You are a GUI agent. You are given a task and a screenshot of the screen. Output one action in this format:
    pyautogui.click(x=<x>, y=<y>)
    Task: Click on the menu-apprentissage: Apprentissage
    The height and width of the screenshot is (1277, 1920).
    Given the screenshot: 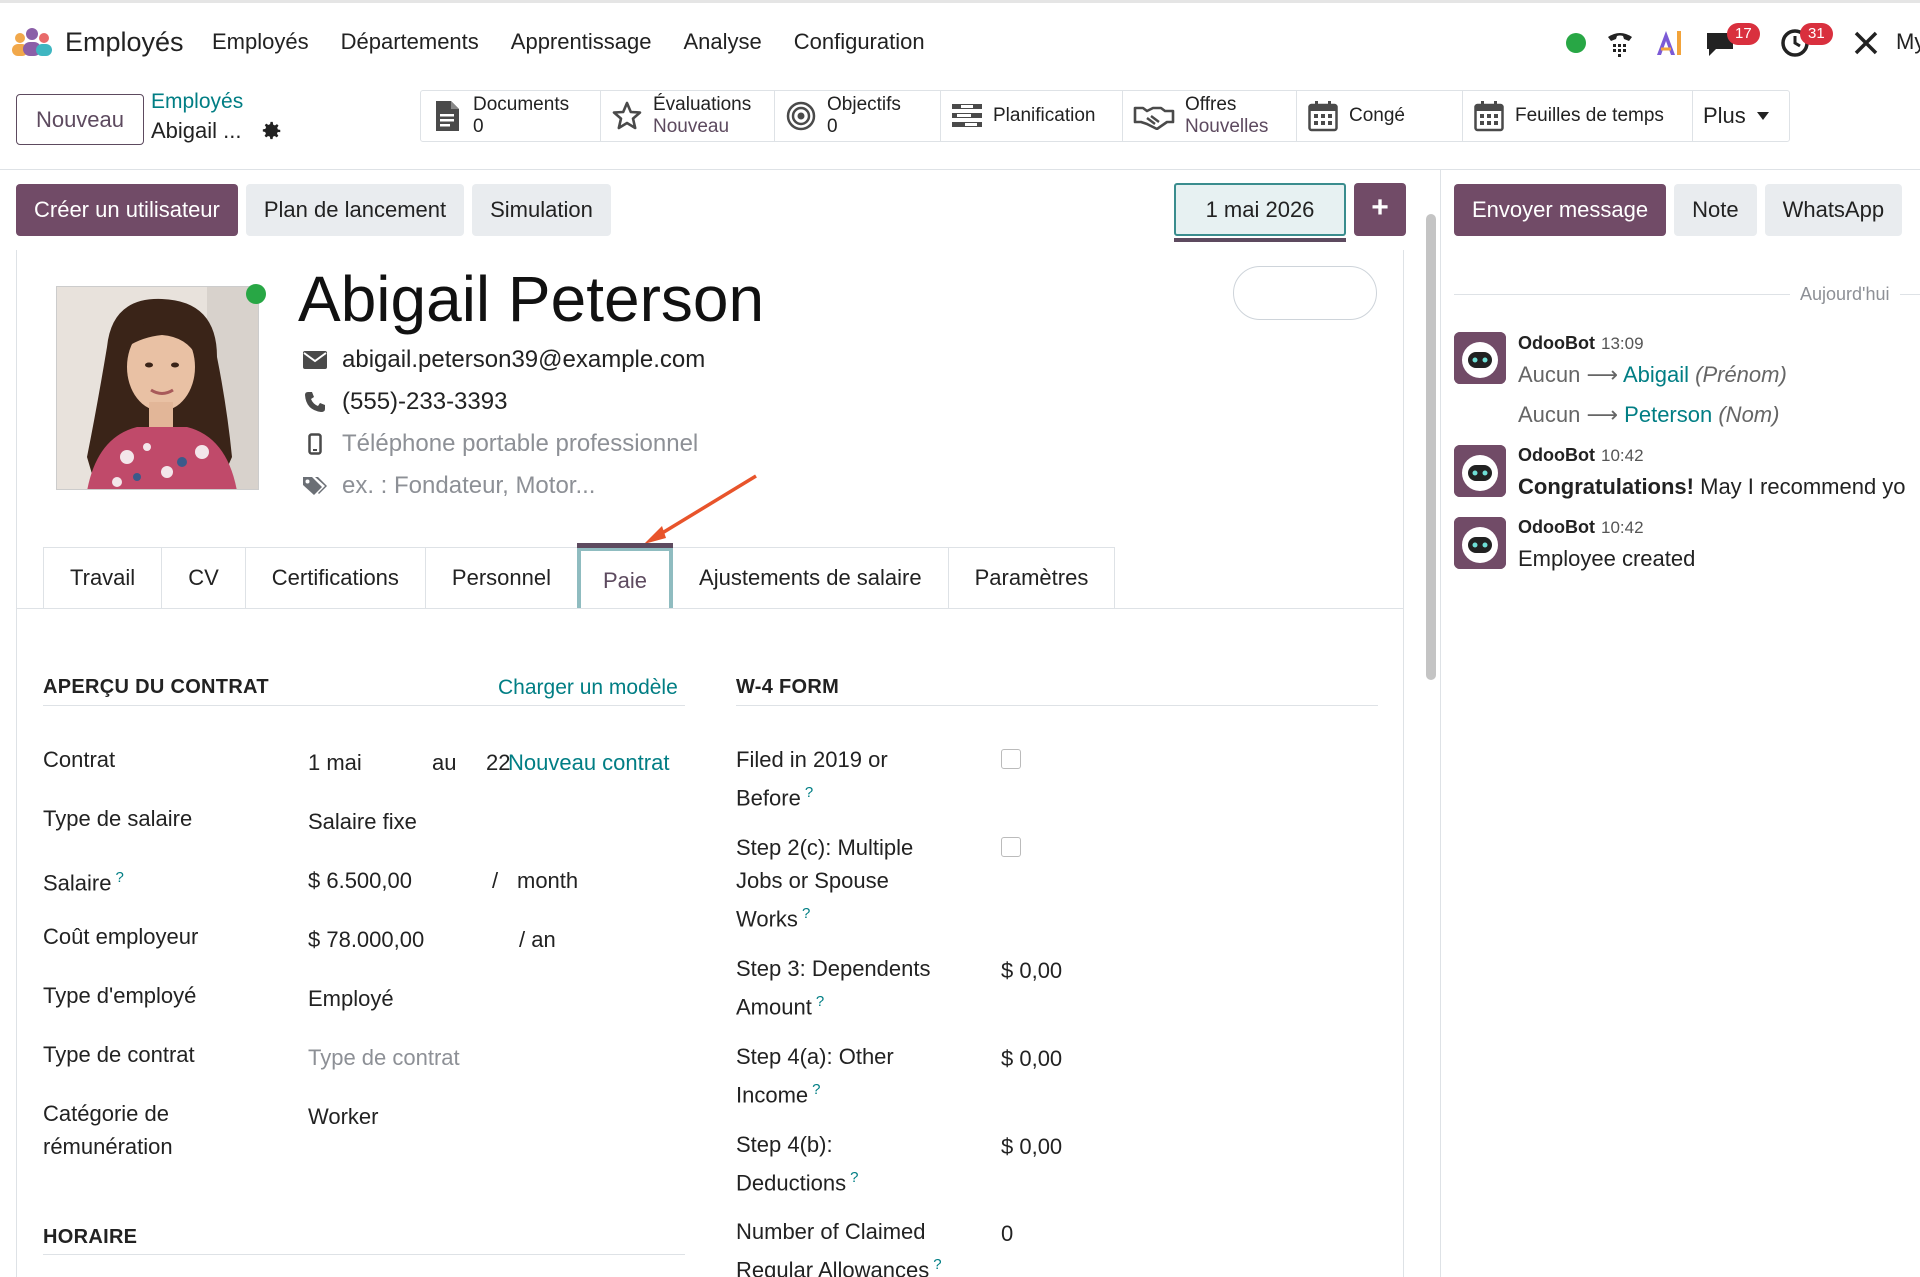 What is the action you would take?
    pyautogui.click(x=581, y=42)
    